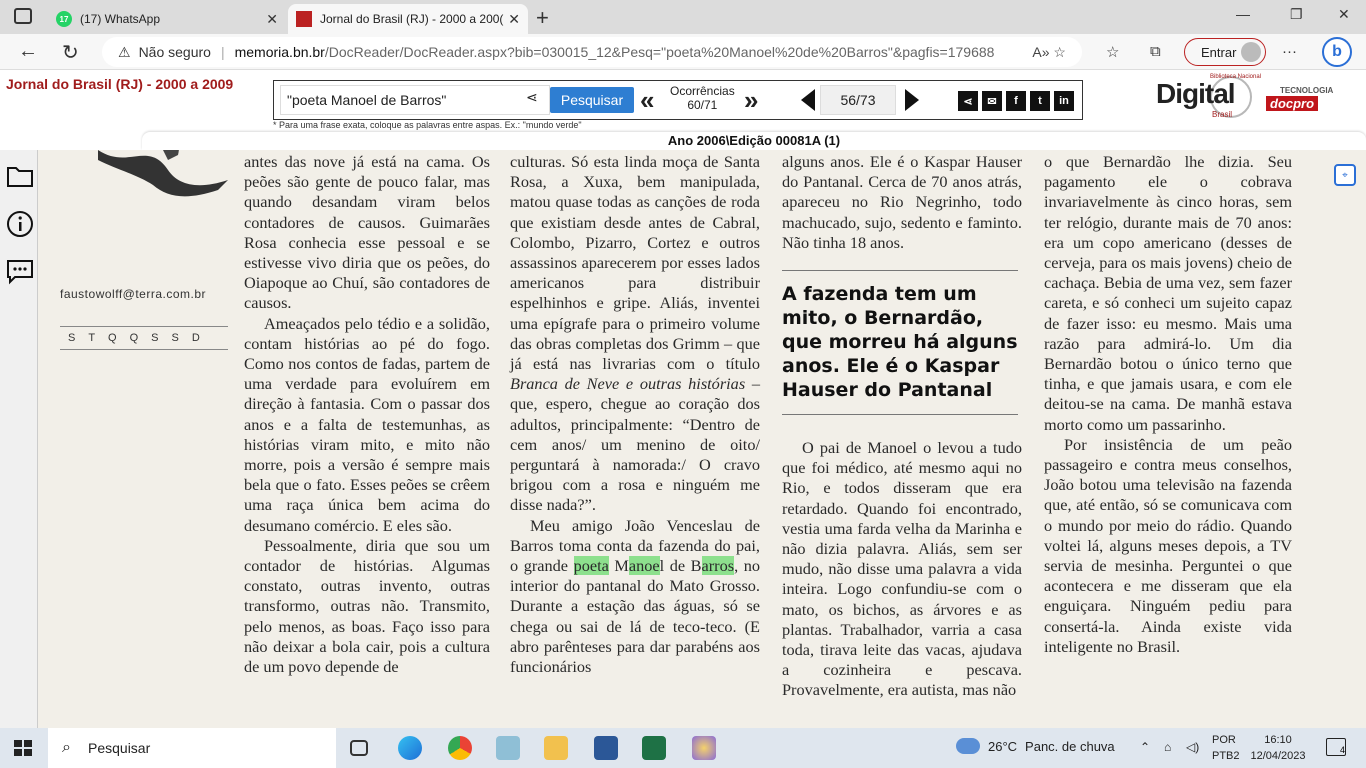 Image resolution: width=1366 pixels, height=768 pixels. What do you see at coordinates (23, 748) in the screenshot?
I see `windows-start-icon` at bounding box center [23, 748].